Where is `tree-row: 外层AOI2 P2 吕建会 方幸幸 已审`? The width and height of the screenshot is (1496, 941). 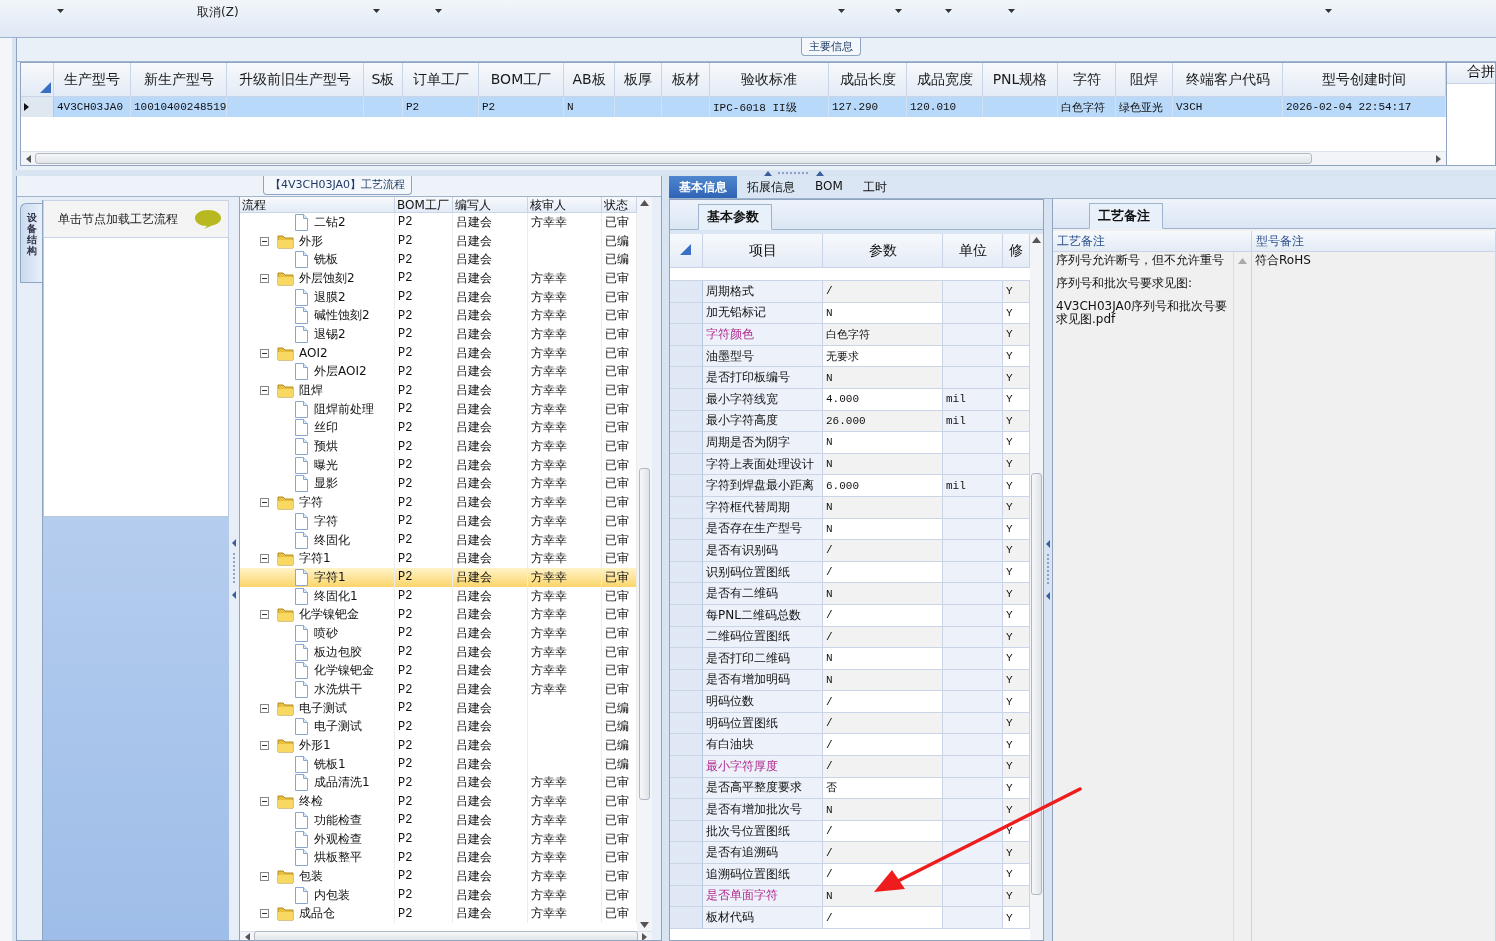
tree-row: 外层AOI2 P2 吕建会 方幸幸 已审 is located at coordinates (438, 372).